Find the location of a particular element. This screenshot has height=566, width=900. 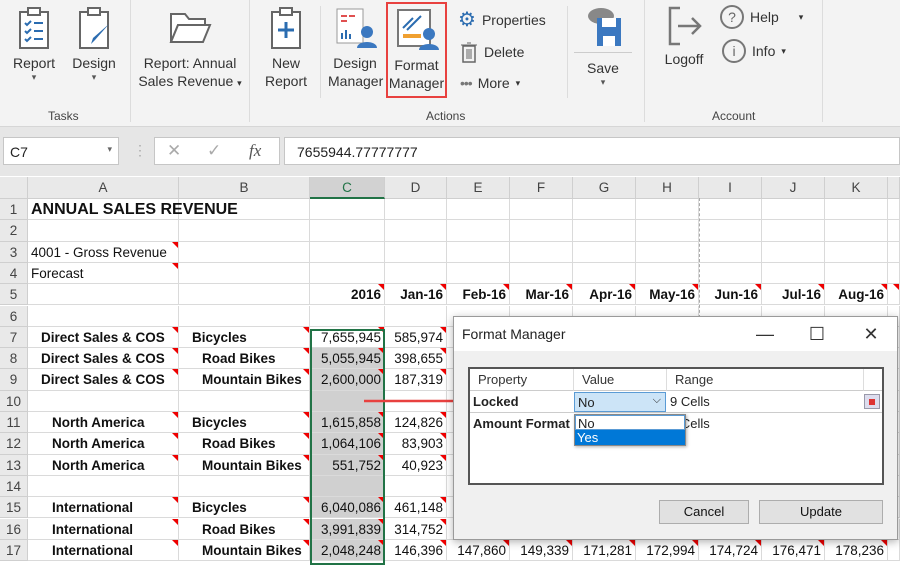

cell: Apr-16 is located at coordinates (604, 295).